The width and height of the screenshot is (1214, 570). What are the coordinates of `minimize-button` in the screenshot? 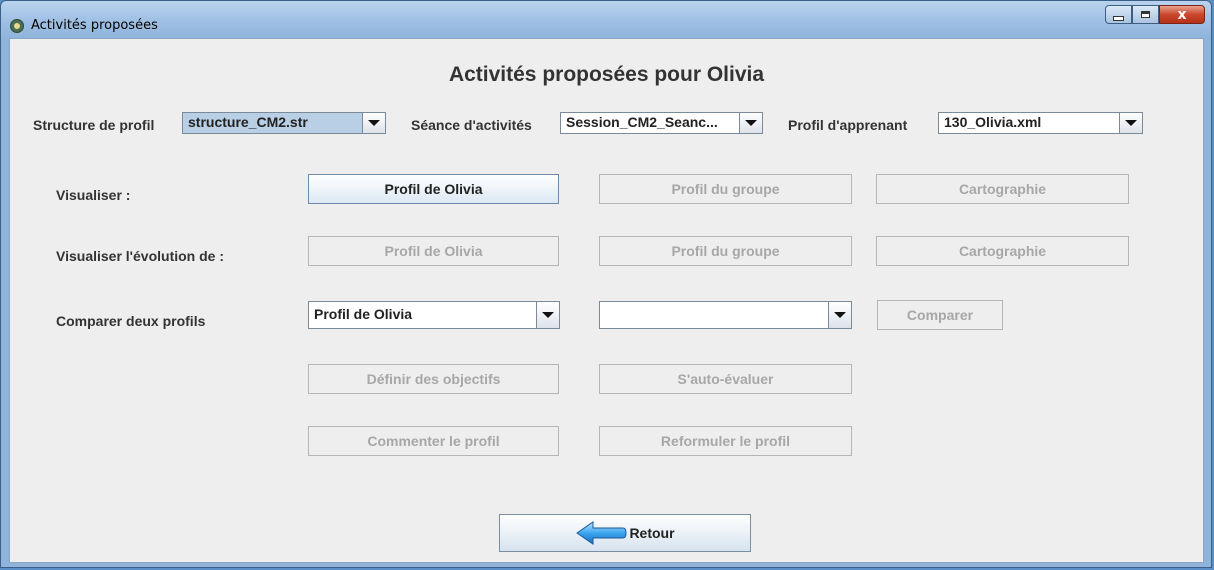 It's located at (1118, 14).